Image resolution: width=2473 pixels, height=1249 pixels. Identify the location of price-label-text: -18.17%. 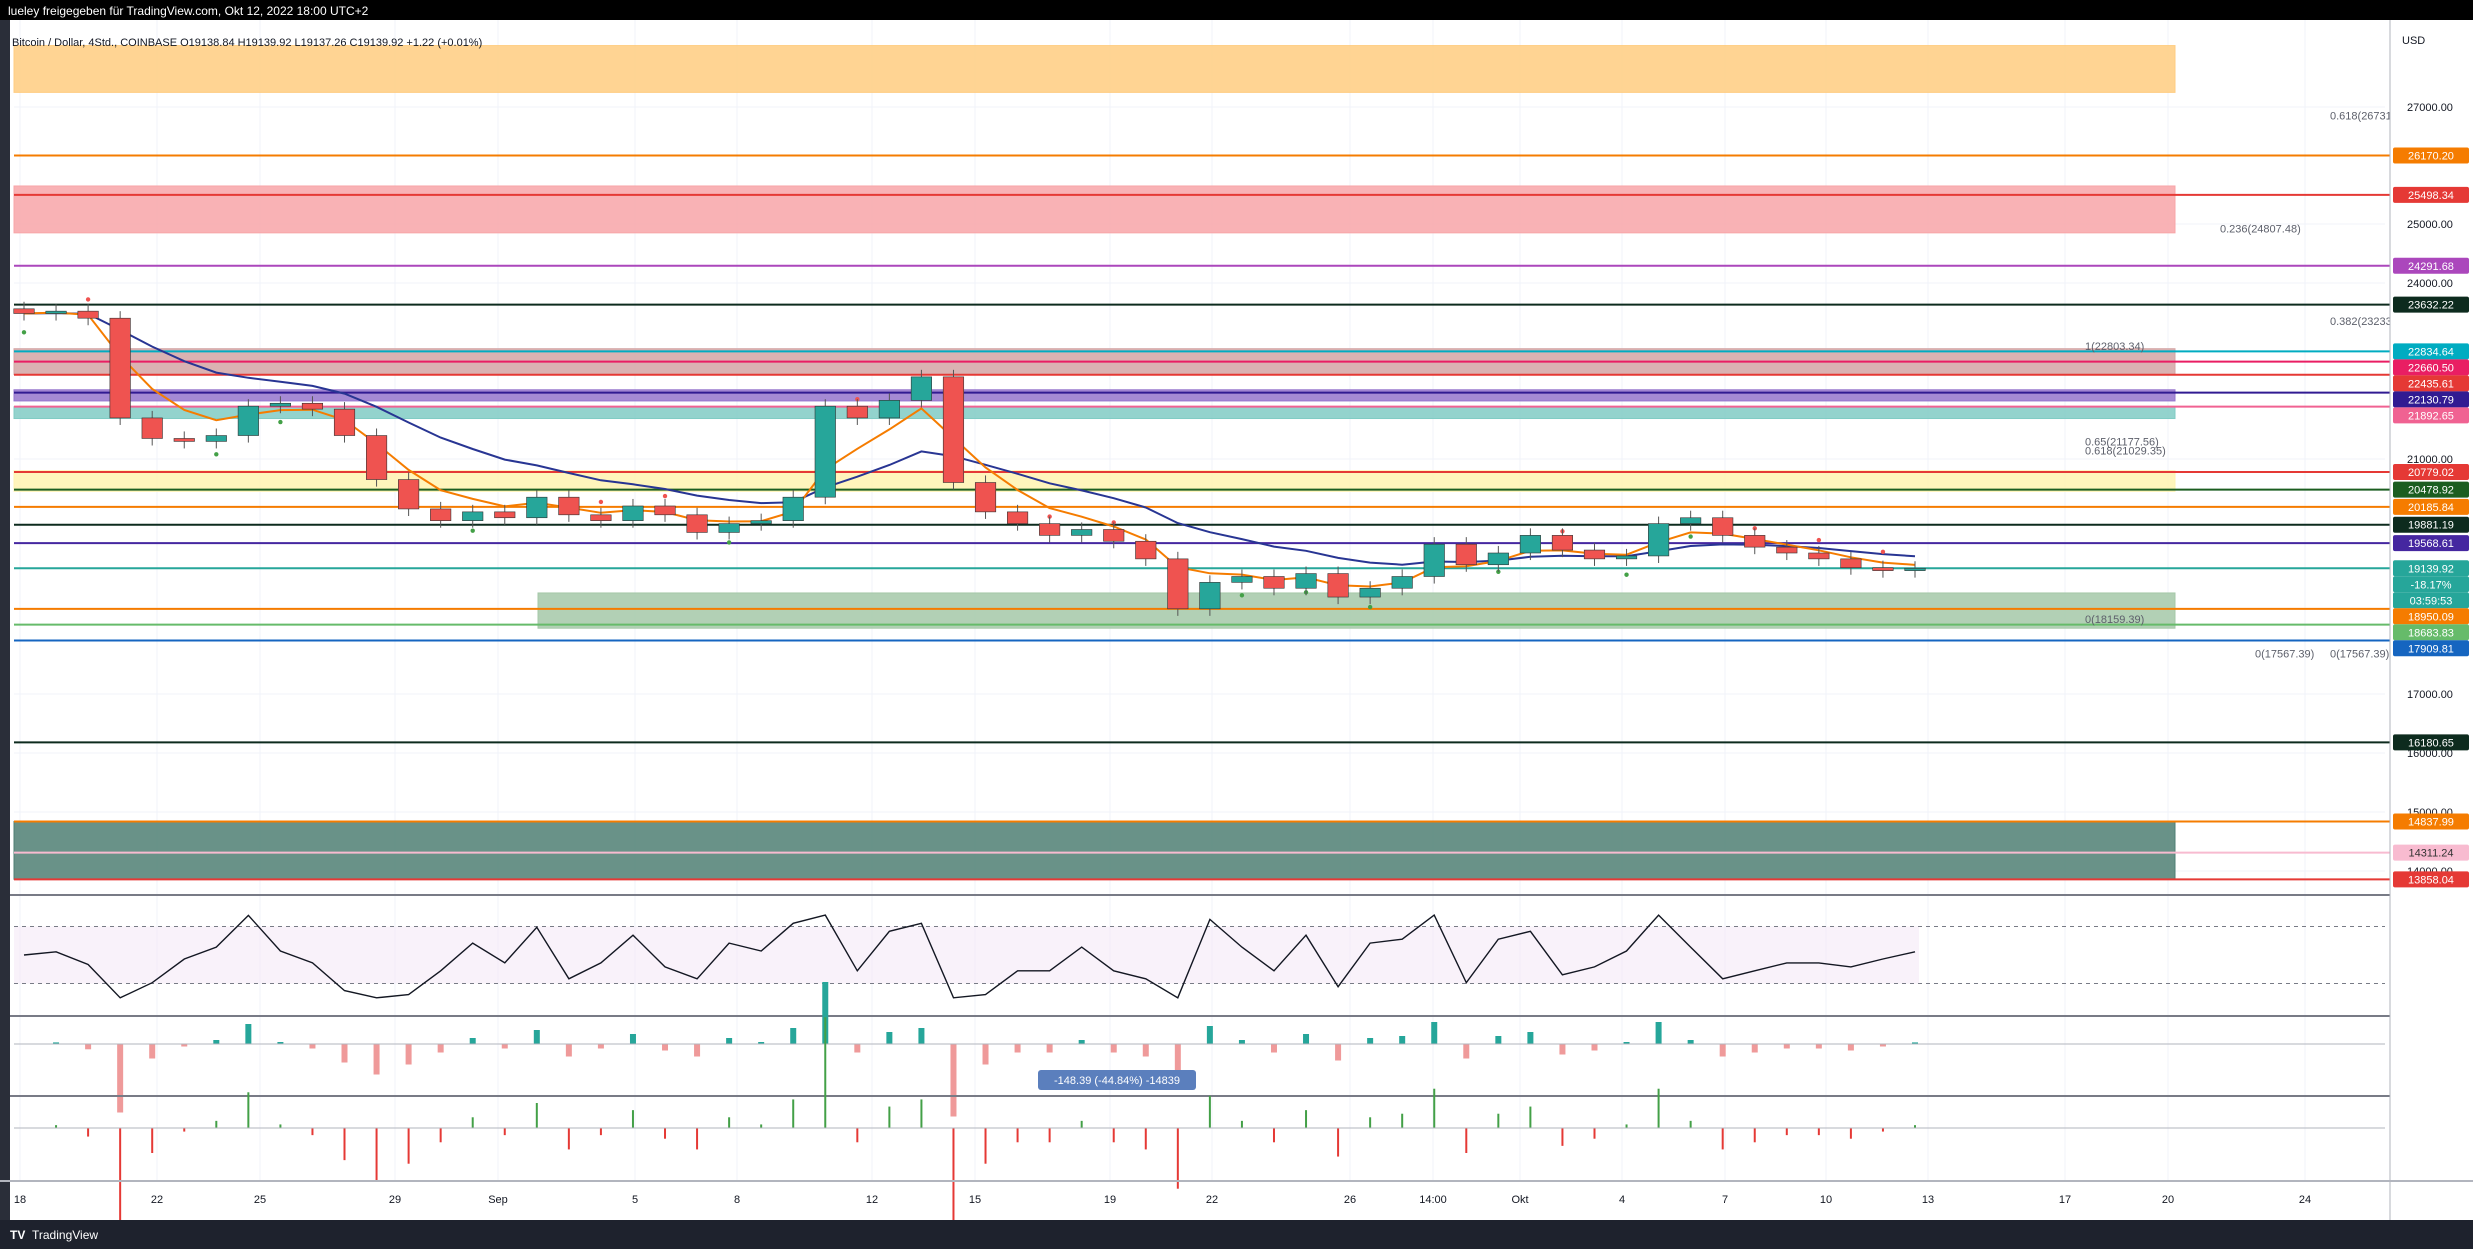
(2431, 585).